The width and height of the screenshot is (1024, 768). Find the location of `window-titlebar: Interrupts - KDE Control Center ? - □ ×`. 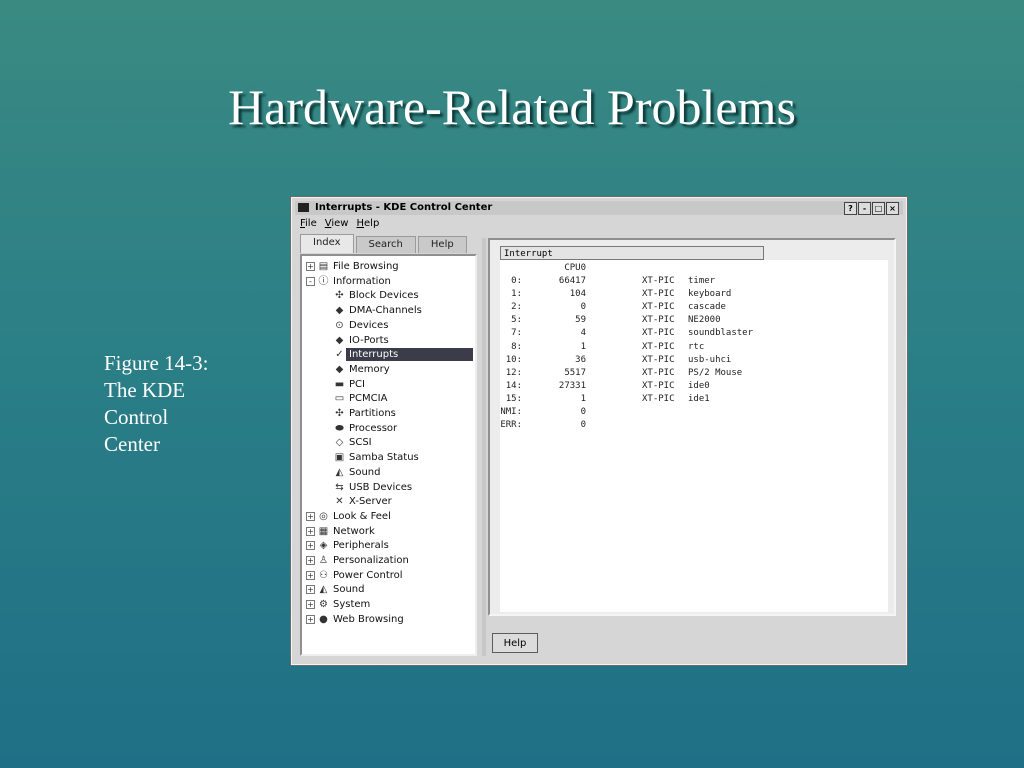

window-titlebar: Interrupts - KDE Control Center ? - □ × is located at coordinates (599, 208).